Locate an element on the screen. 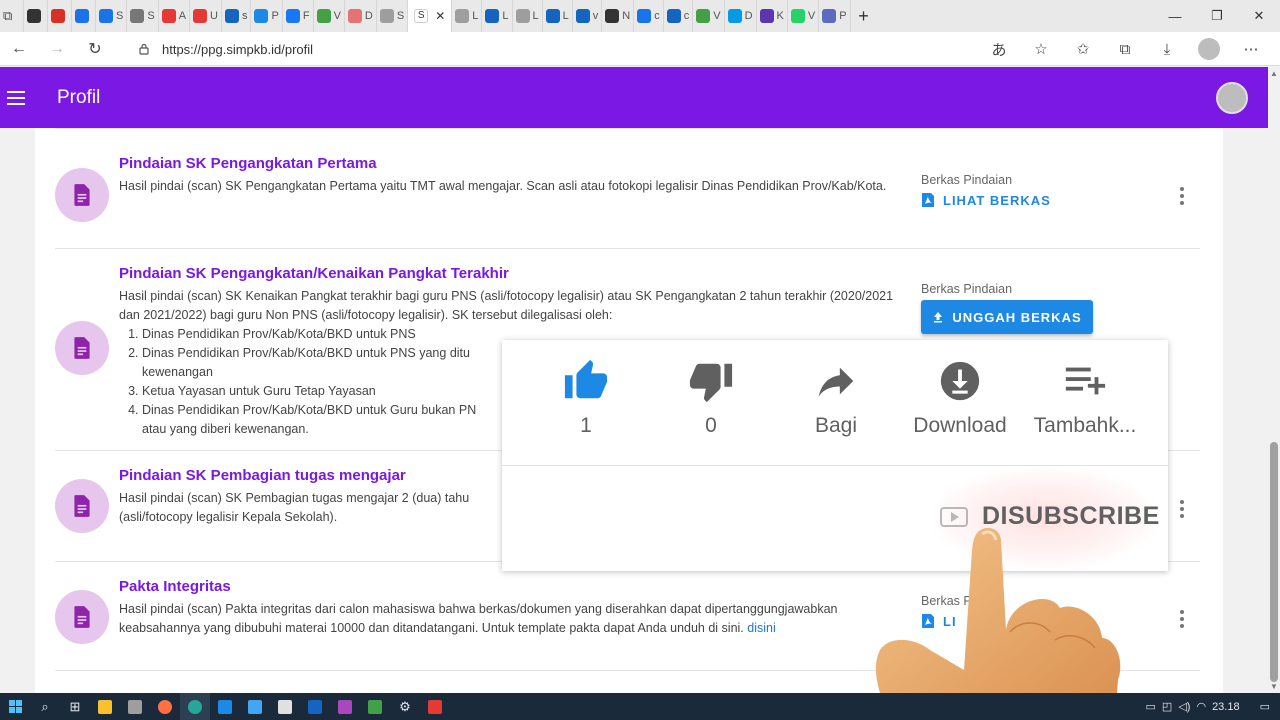 The height and width of the screenshot is (720, 1280). more-menu-icon: ⋯ is located at coordinates (1251, 49).